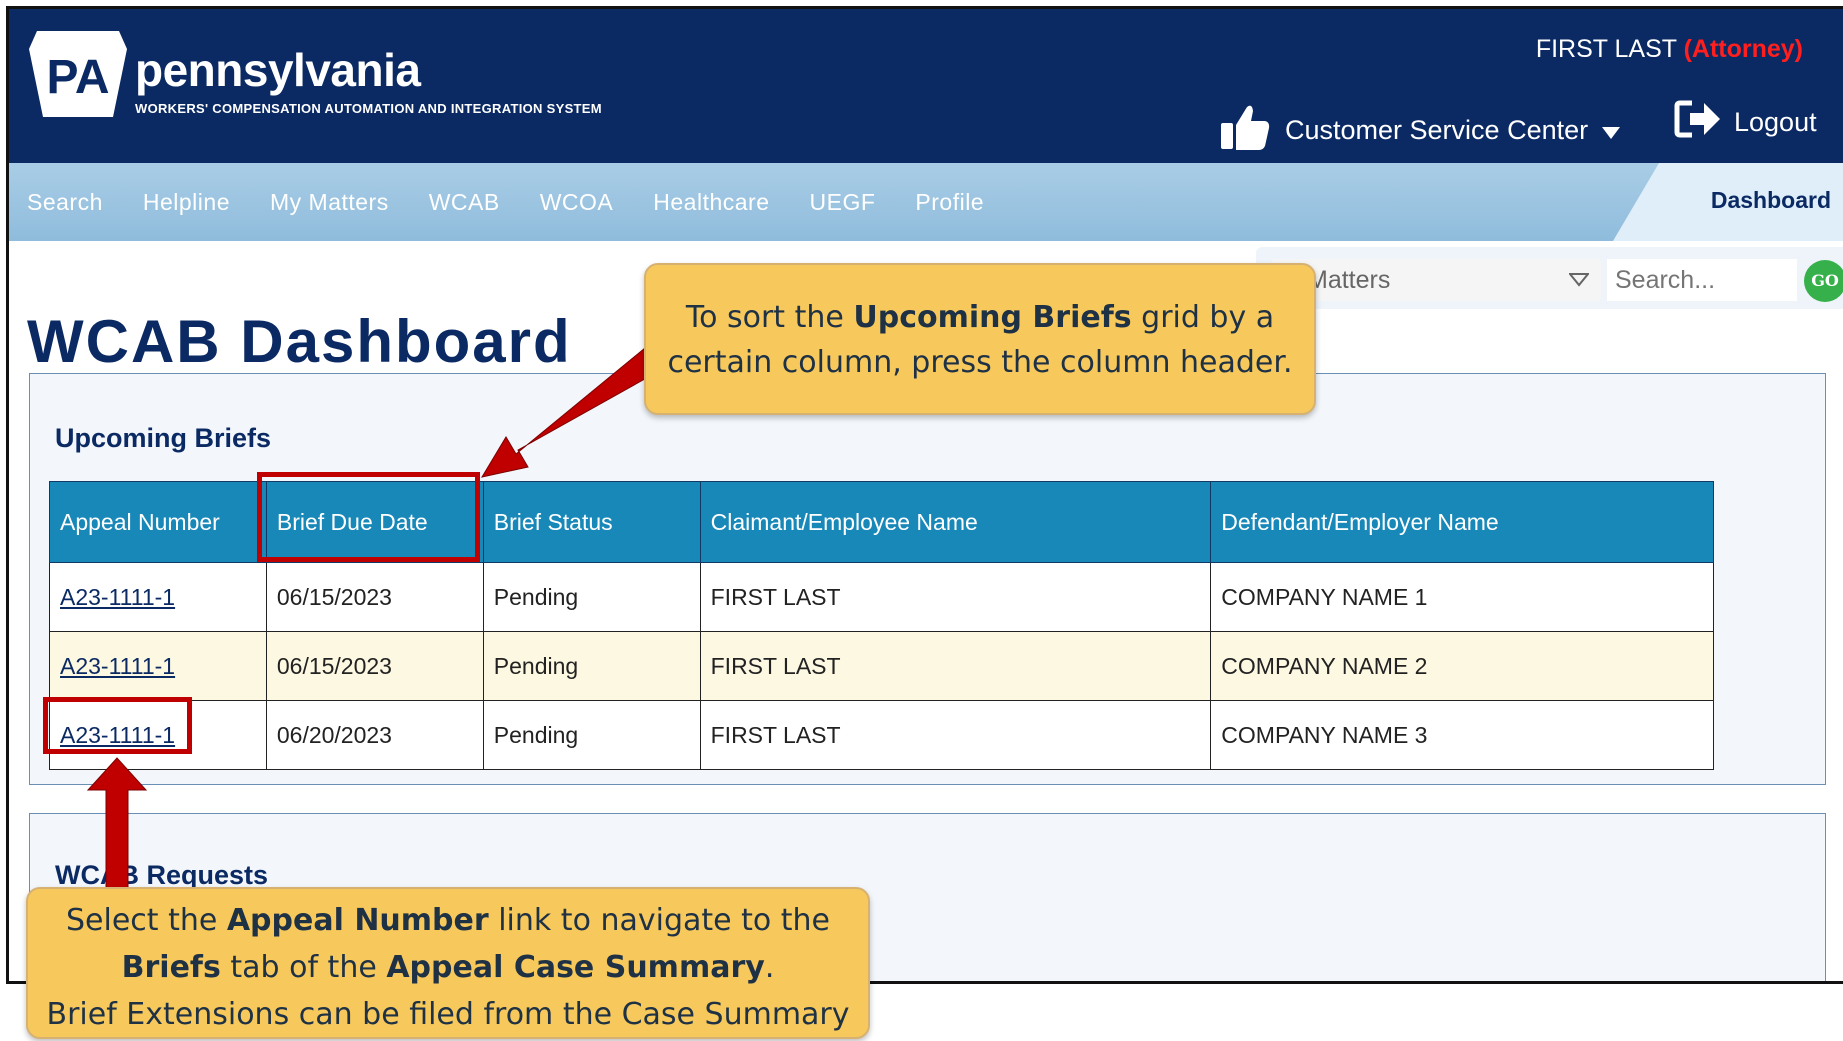 The width and height of the screenshot is (1843, 1041). What do you see at coordinates (769, 317) in the screenshot?
I see `callout-text: To sort the` at bounding box center [769, 317].